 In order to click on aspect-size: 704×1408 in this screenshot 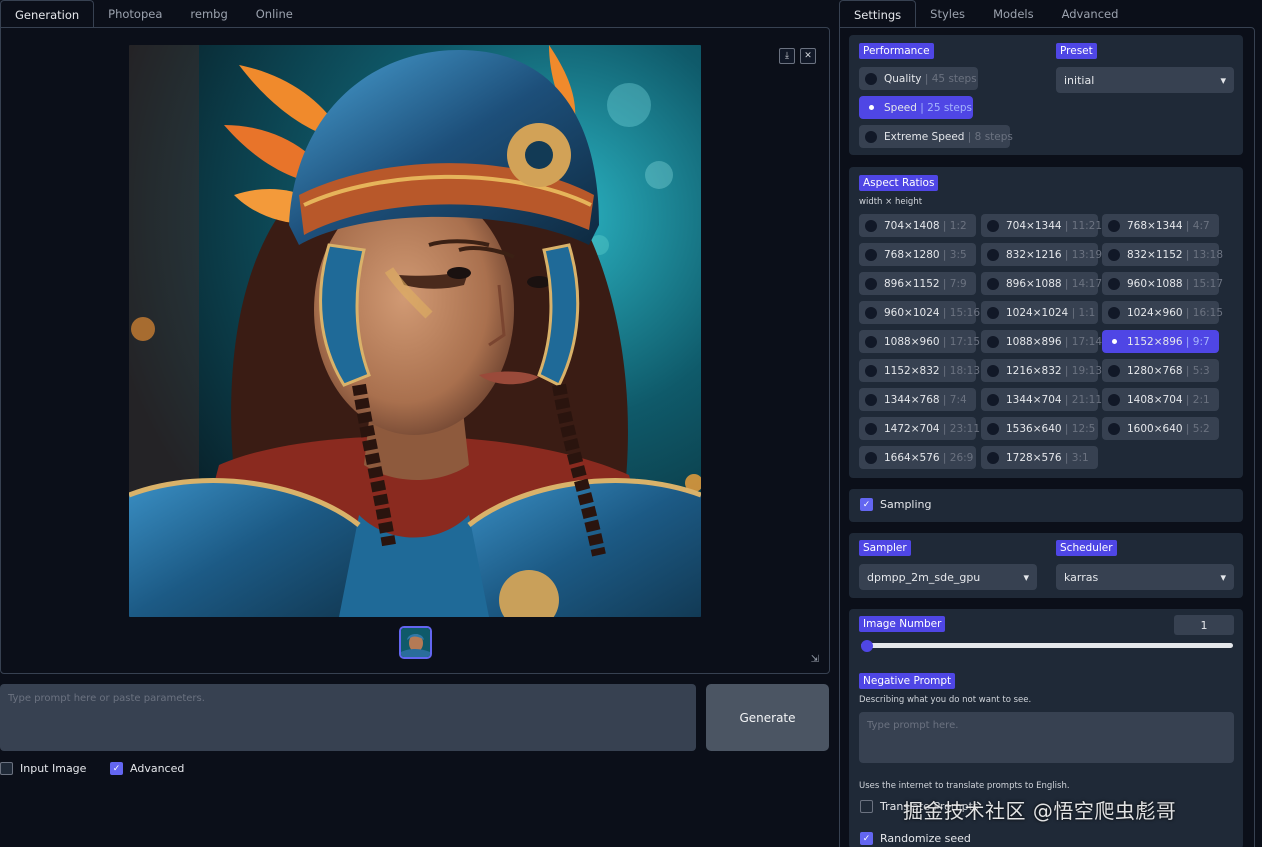, I will do `click(912, 225)`.